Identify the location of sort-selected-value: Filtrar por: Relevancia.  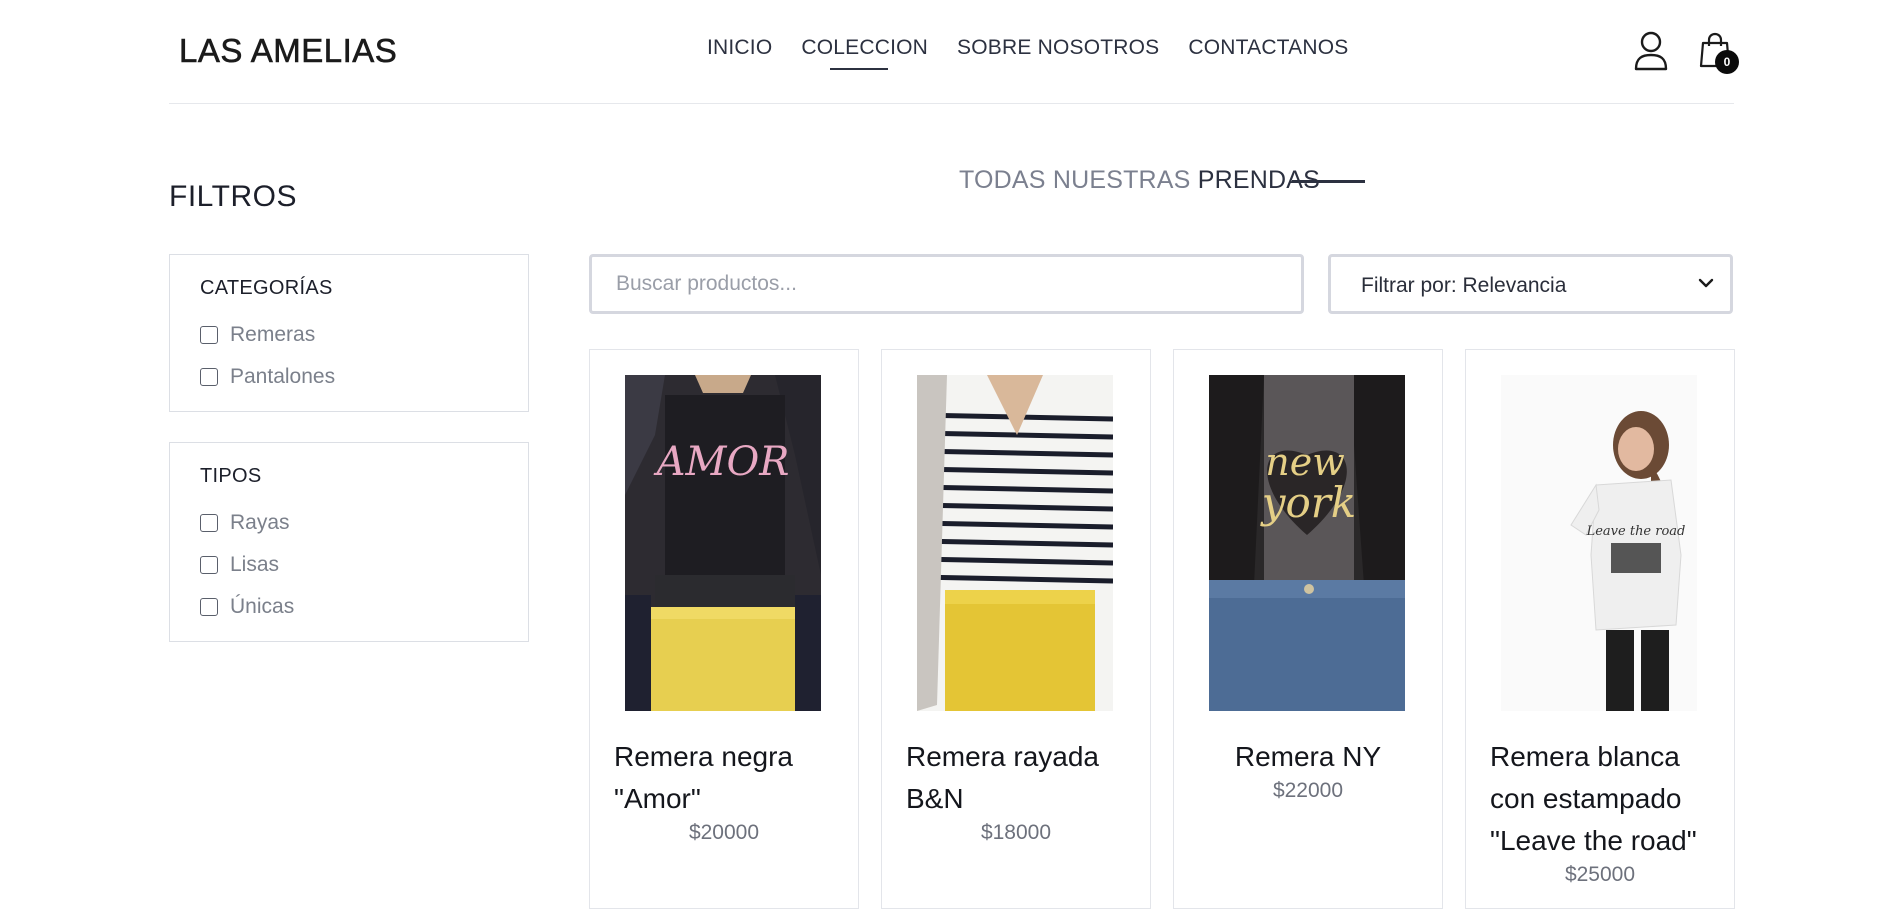
(1464, 285).